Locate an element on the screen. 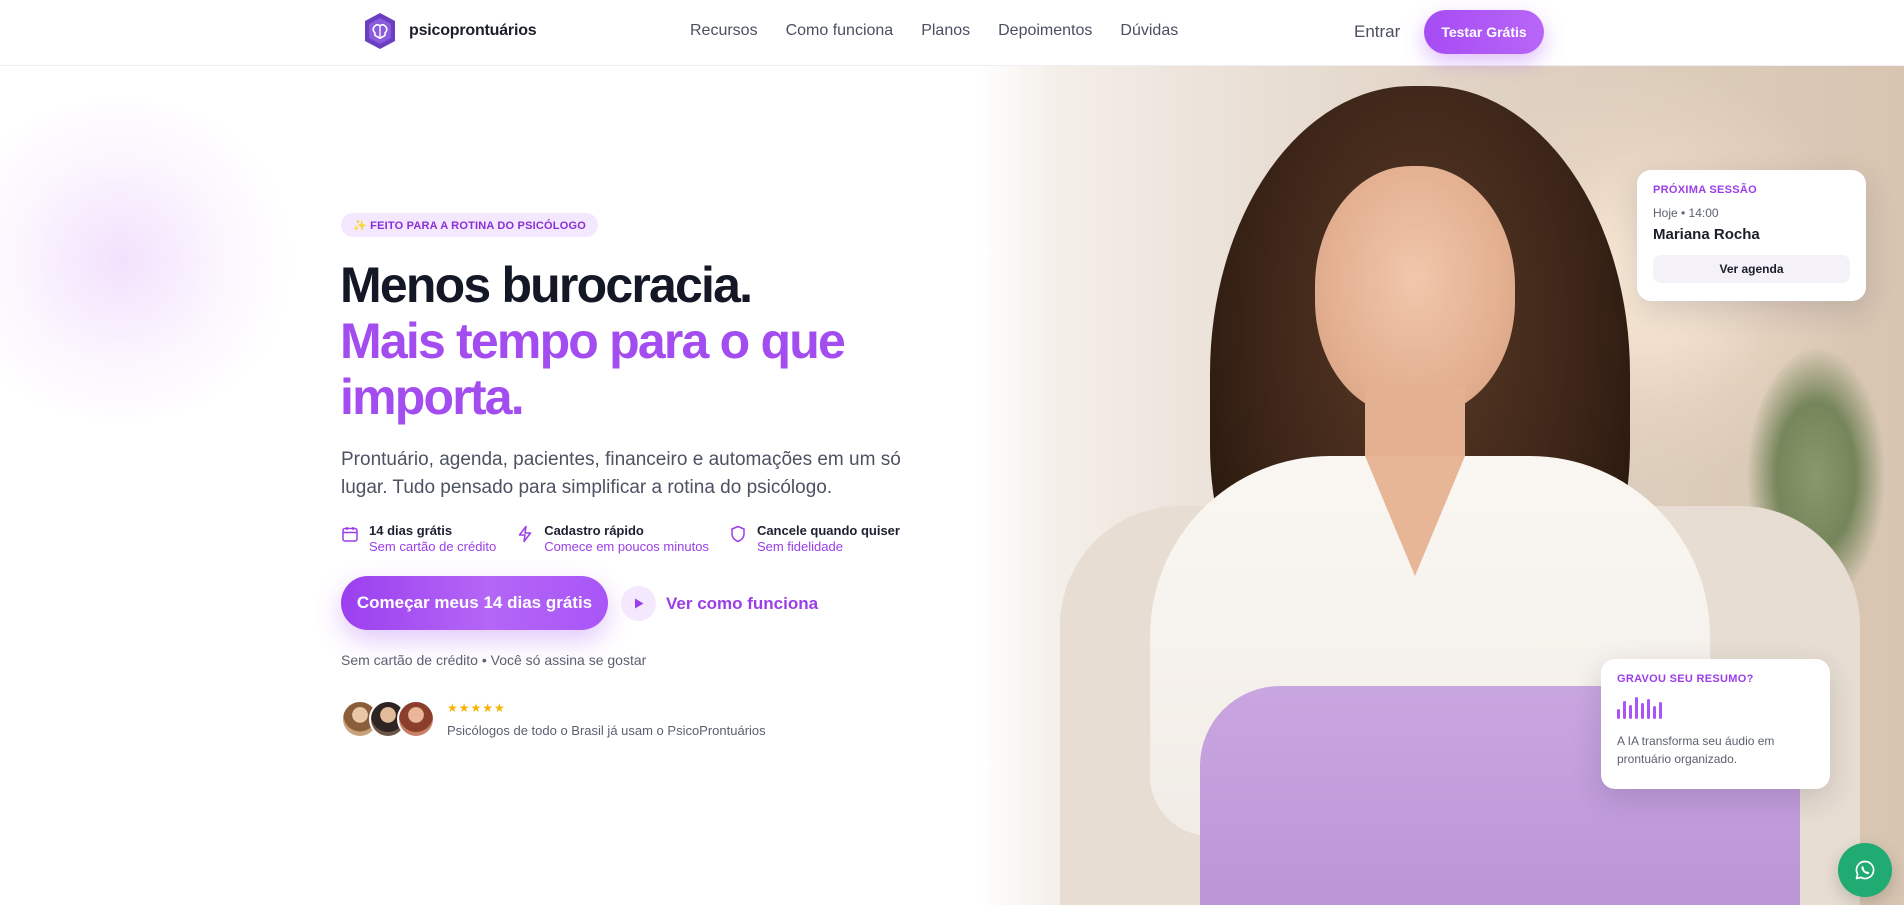  hero-title-line-1: Menos burocracia. is located at coordinates (546, 285).